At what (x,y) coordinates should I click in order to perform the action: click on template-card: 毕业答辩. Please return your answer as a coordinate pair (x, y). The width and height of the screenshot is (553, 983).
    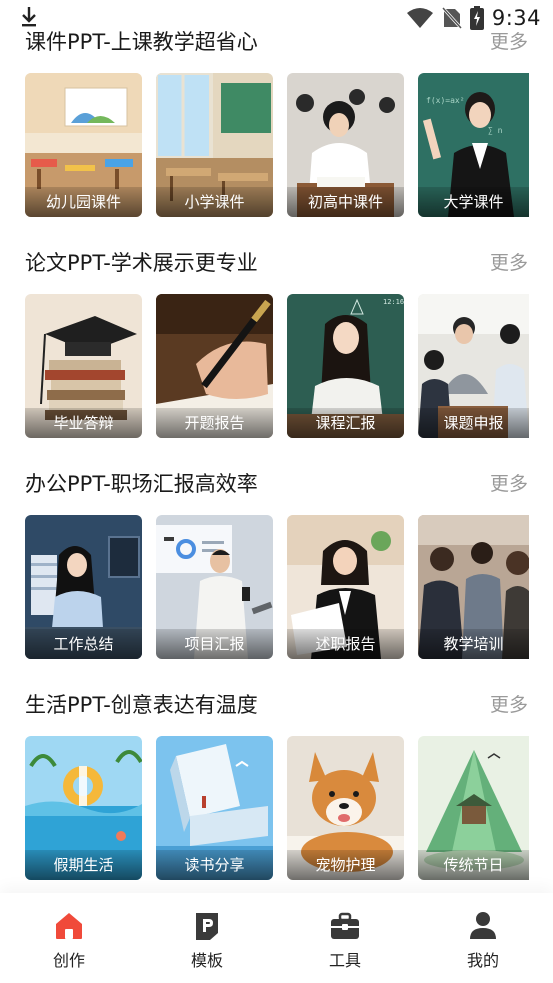
    Looking at the image, I should click on (83, 366).